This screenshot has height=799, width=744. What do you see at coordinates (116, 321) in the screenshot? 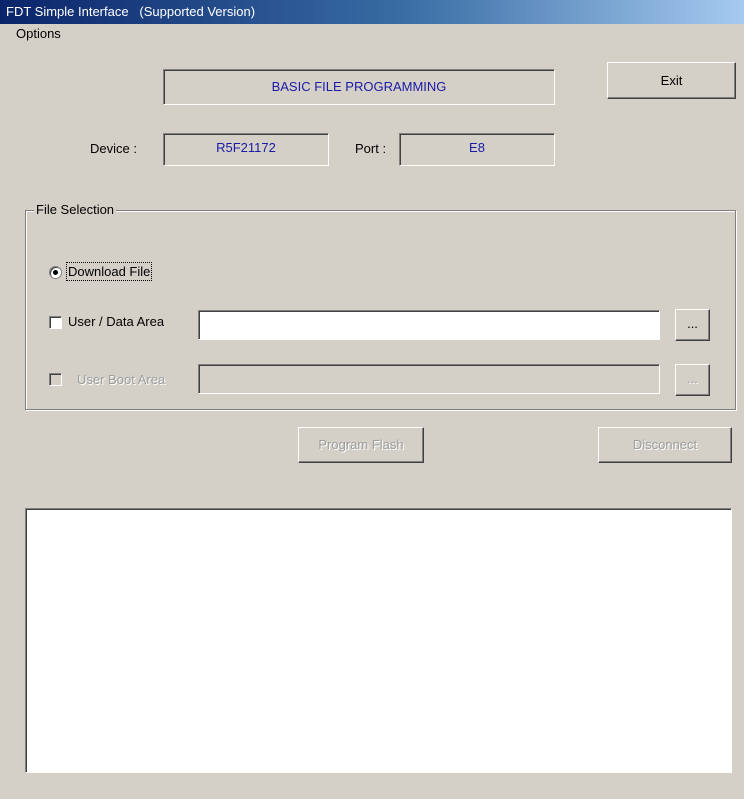
I see `user-data-area-label: User / Data Area` at bounding box center [116, 321].